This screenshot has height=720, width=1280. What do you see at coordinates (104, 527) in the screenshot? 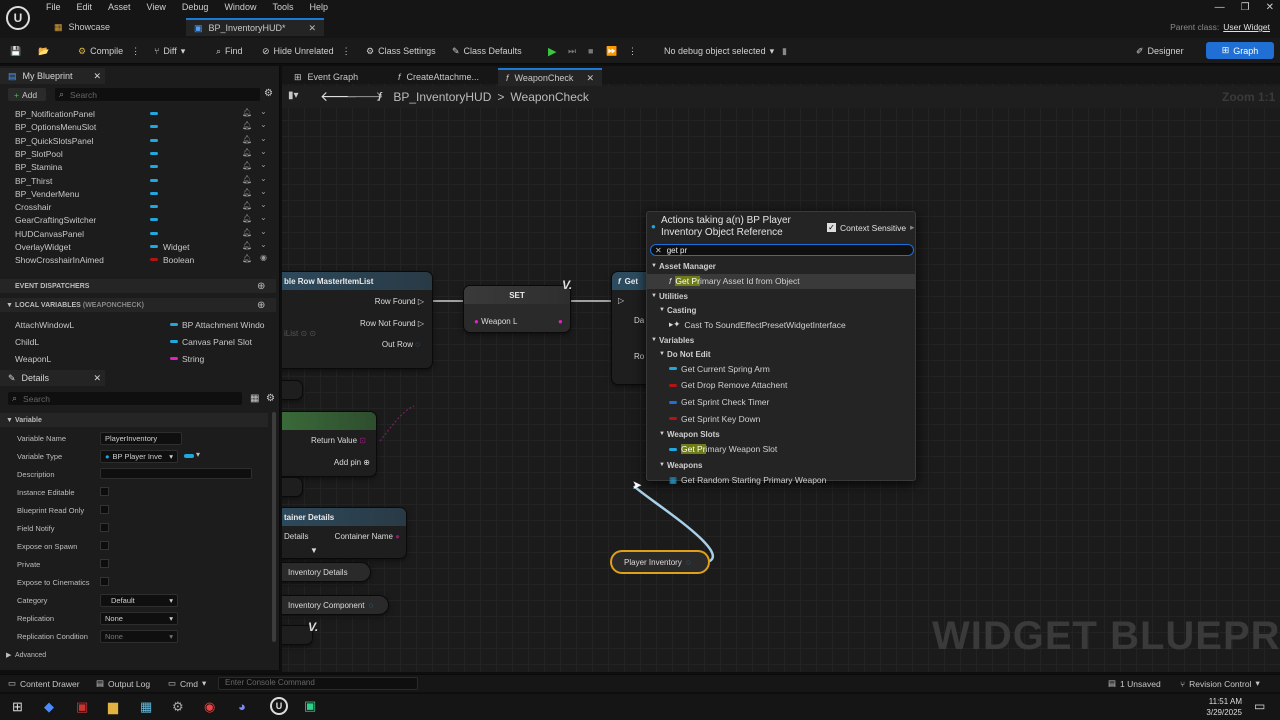
I see `field-notify-checkbox` at bounding box center [104, 527].